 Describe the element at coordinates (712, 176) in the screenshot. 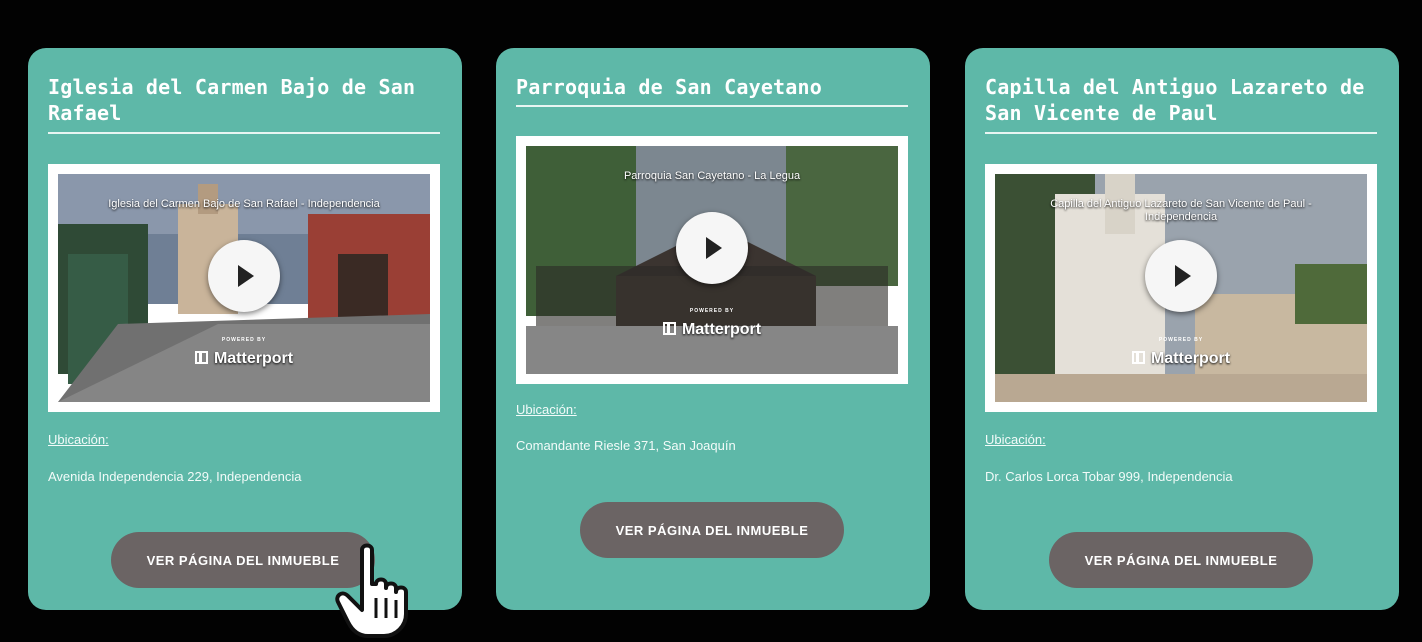

I see `video-title: Parroquia San Cayetano - La Legua` at that location.